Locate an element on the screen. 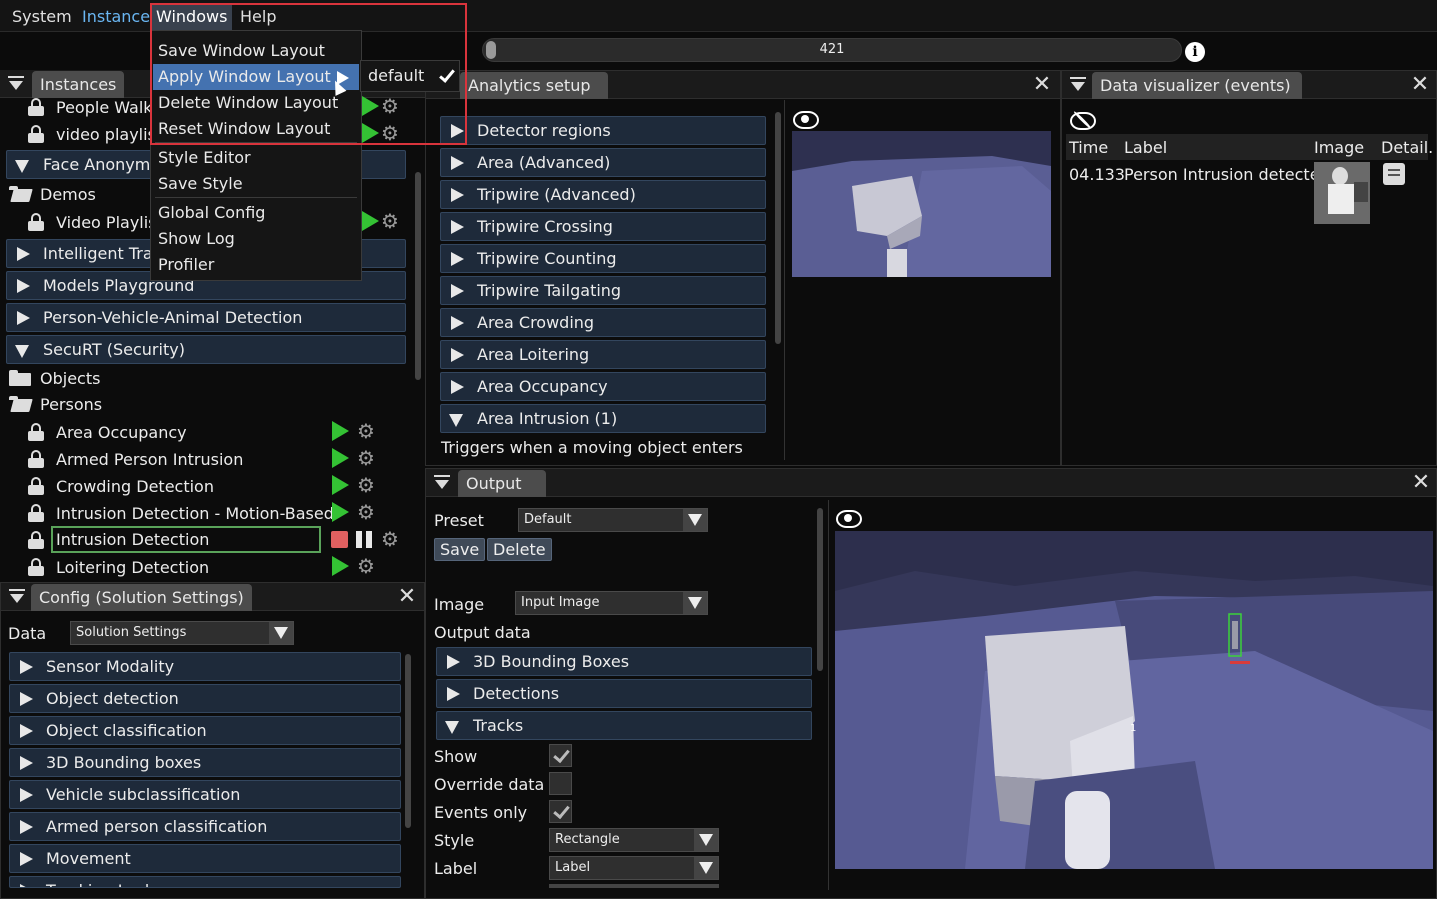  menu-item-reset-window-layout: Reset Window Layout is located at coordinates (256, 129).